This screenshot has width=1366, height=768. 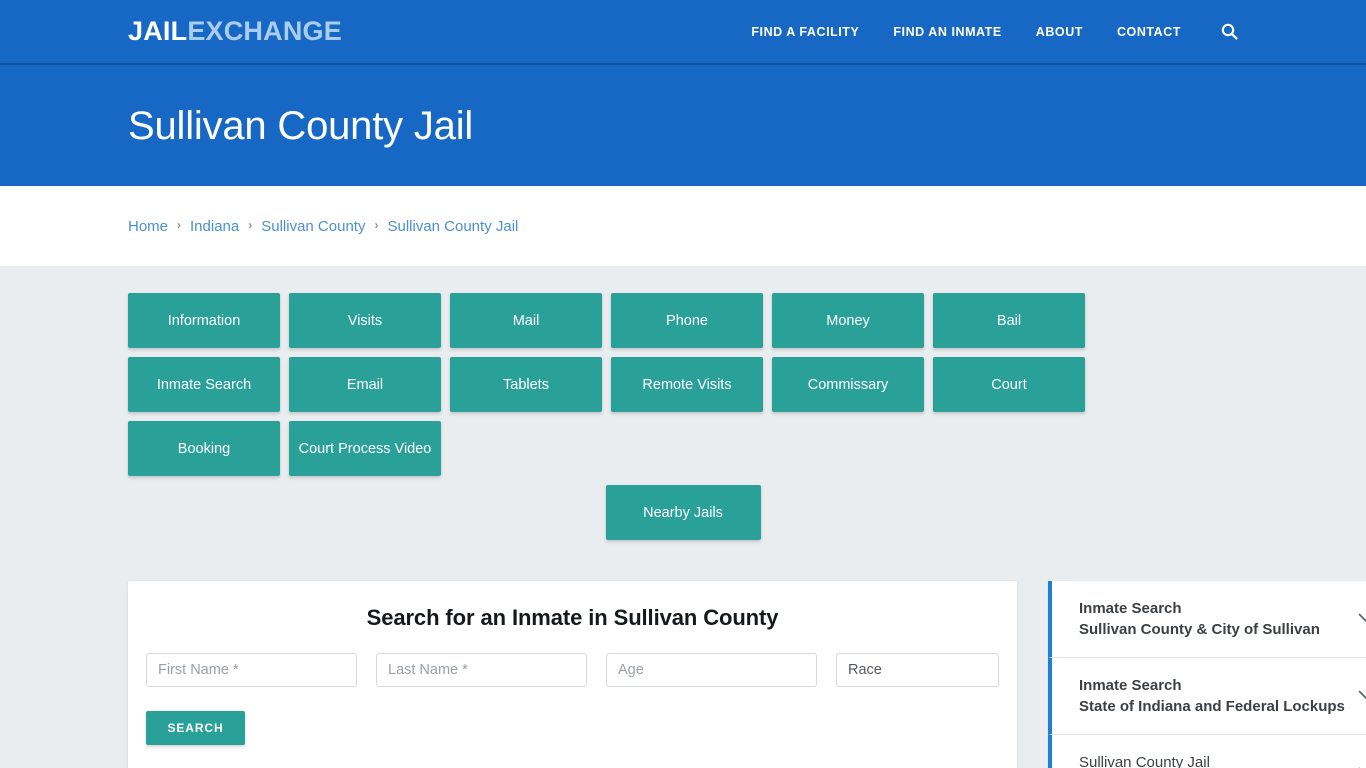 I want to click on tile-inmate-search: Inmate Search, so click(x=204, y=384).